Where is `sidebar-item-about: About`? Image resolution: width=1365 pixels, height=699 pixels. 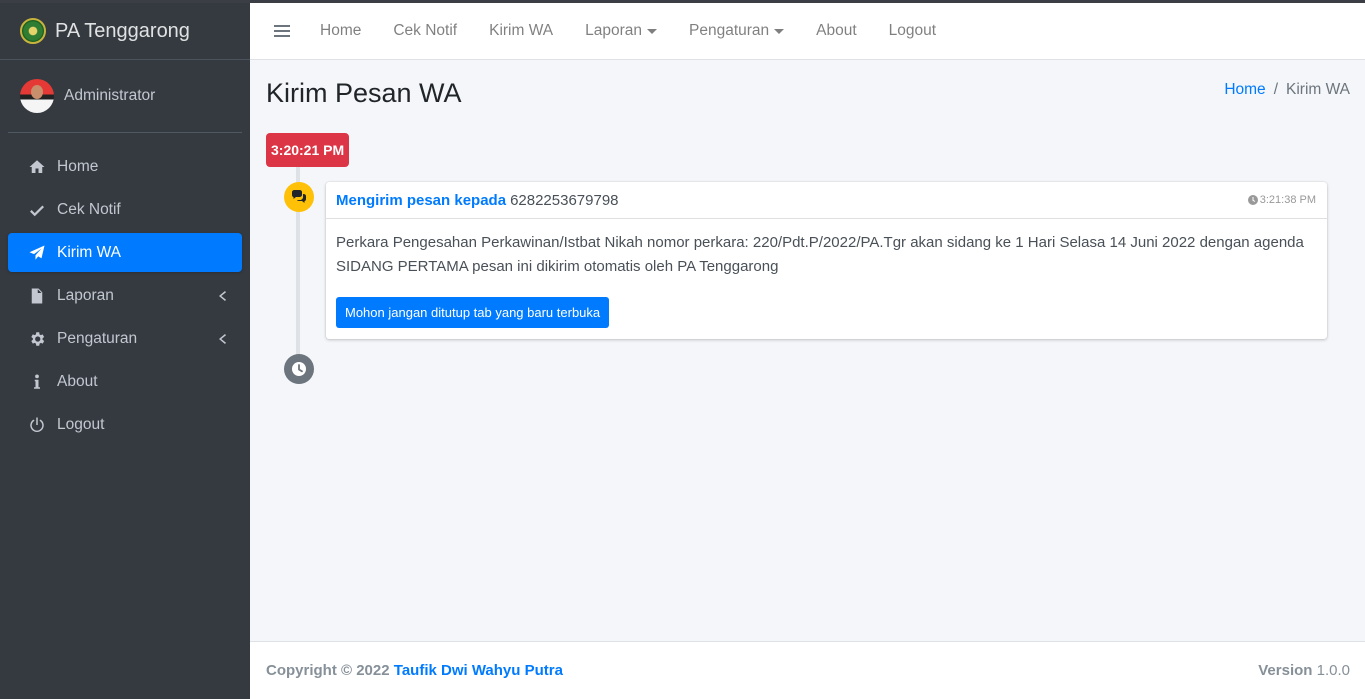
sidebar-item-about: About is located at coordinates (125, 381).